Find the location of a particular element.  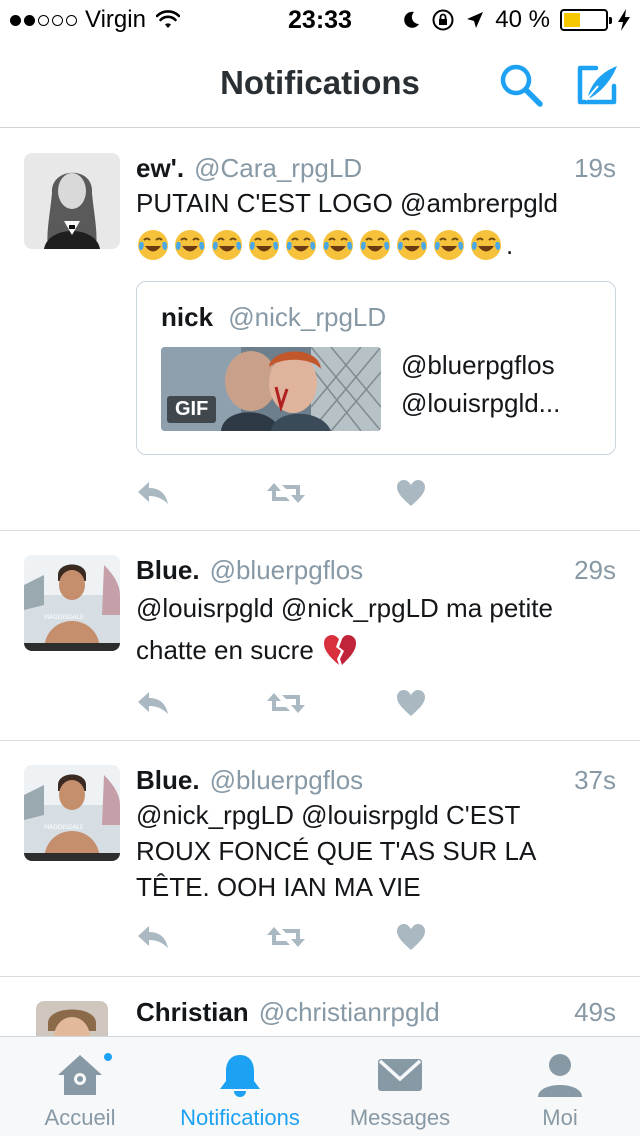

compose-tweet-button is located at coordinates (597, 85).